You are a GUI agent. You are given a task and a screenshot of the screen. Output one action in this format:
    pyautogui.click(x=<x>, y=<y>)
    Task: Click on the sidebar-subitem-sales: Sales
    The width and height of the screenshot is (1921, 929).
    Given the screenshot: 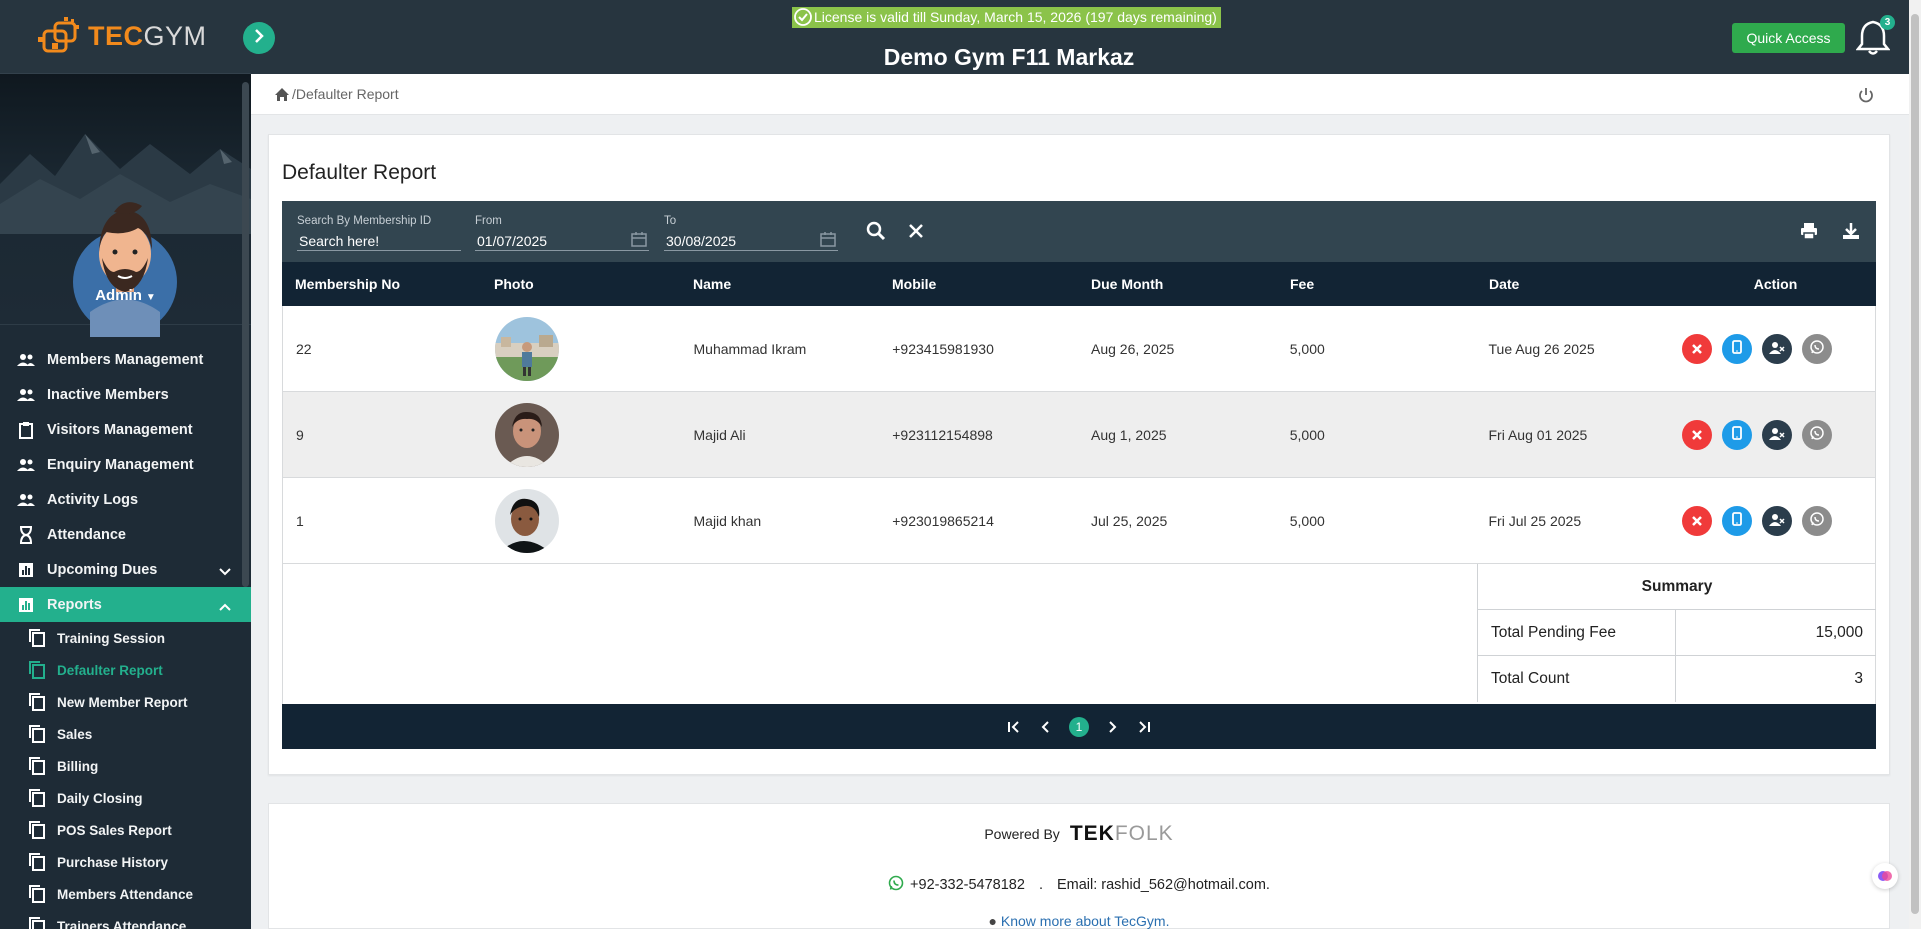 What is the action you would take?
    pyautogui.click(x=125, y=734)
    